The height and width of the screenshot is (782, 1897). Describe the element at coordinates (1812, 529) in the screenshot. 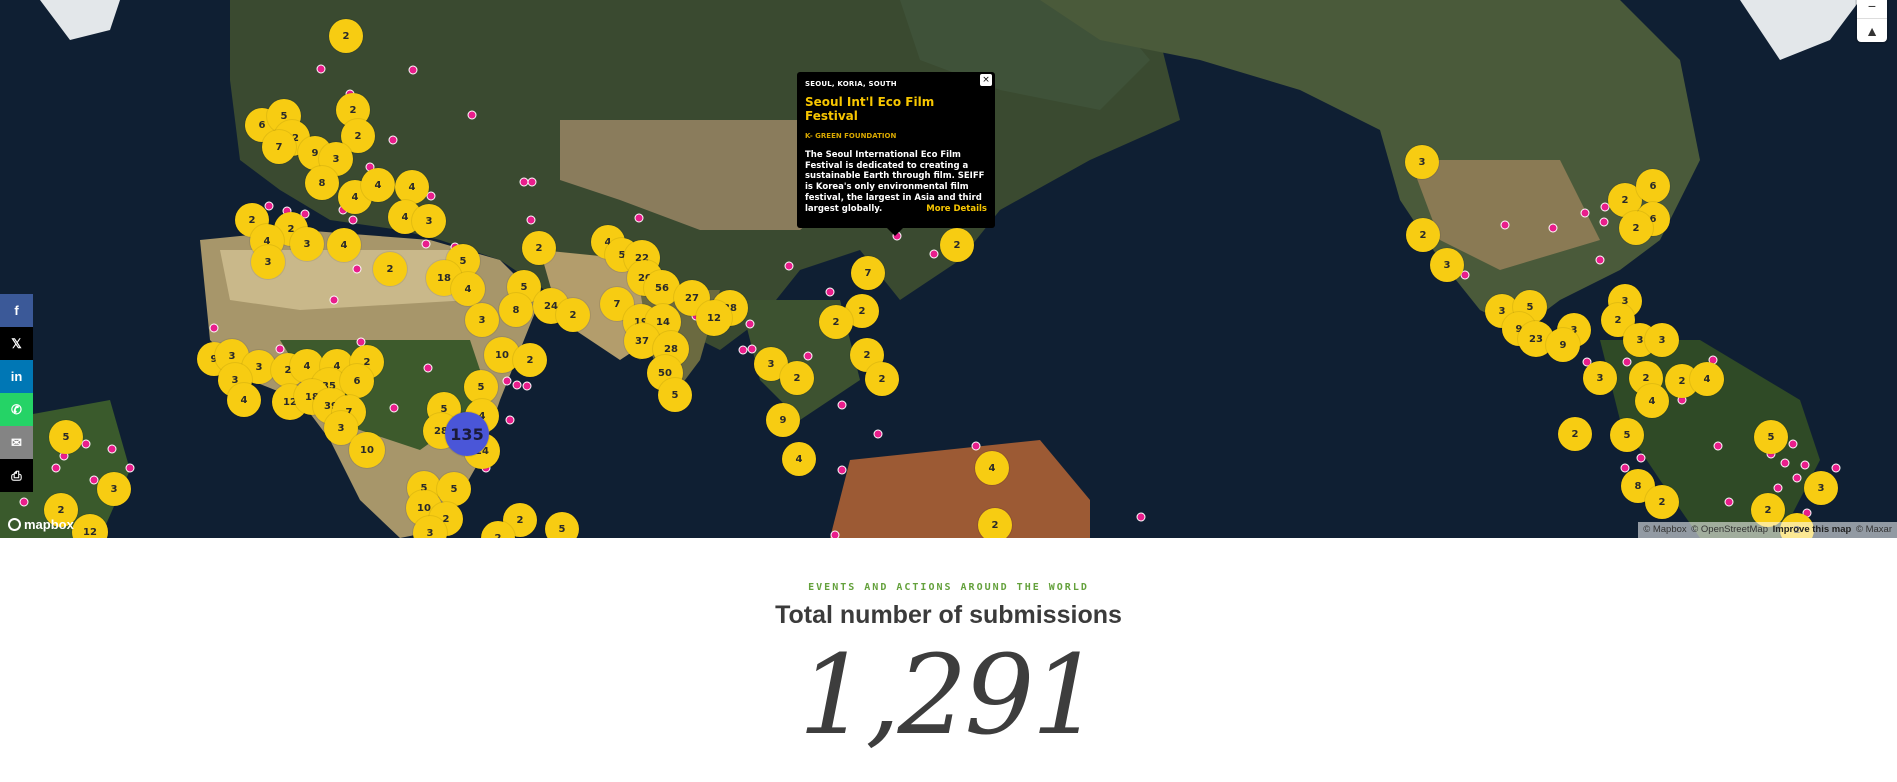

I see `improve-map-link: Improve this map` at that location.